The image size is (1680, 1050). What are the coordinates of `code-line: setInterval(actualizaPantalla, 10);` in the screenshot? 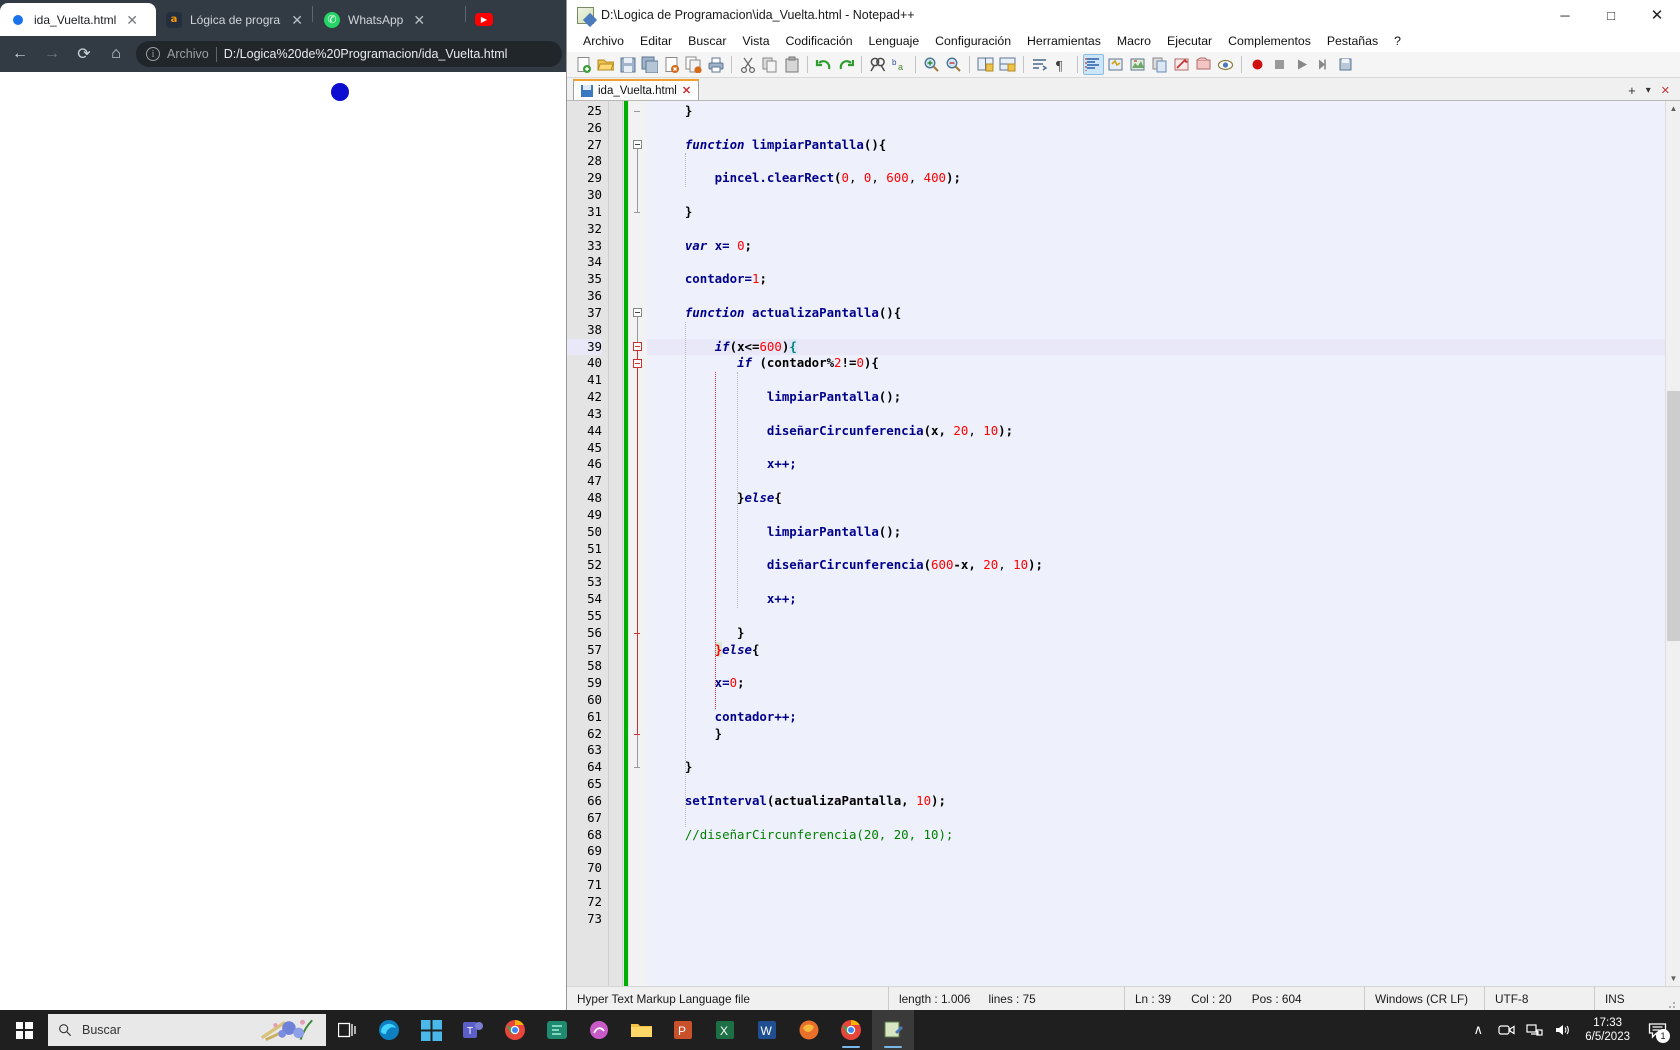 It's located at (1163, 801).